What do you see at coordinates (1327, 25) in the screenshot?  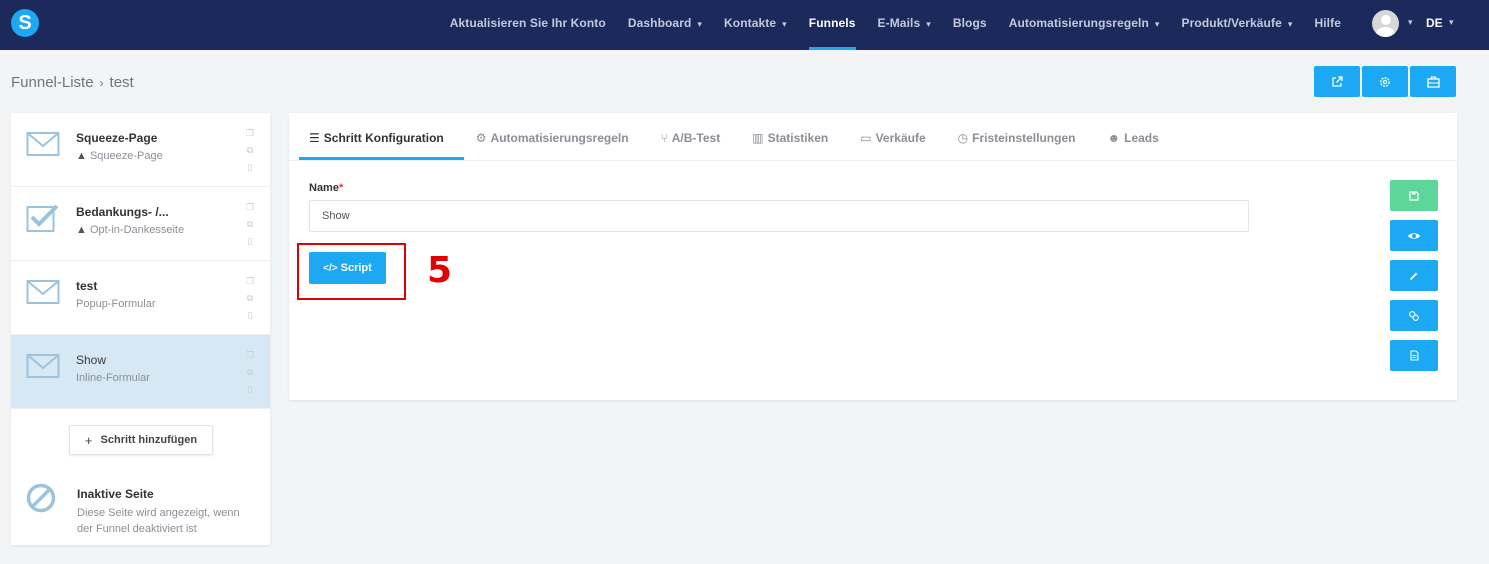 I see `nav-item-hilfe: Hilfe` at bounding box center [1327, 25].